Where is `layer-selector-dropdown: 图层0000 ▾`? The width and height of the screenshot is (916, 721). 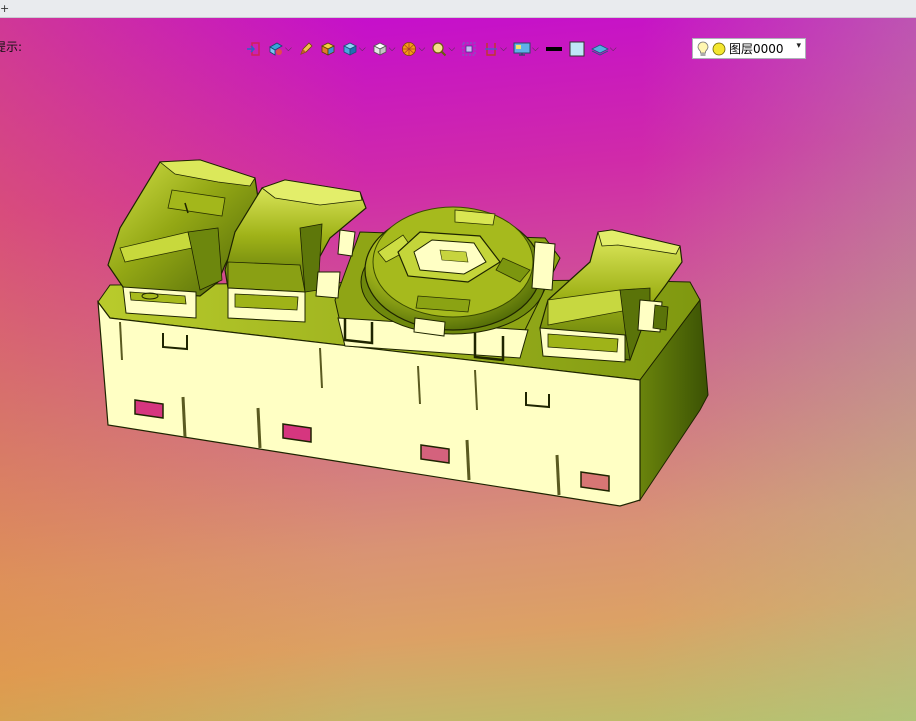 layer-selector-dropdown: 图层0000 ▾ is located at coordinates (749, 48).